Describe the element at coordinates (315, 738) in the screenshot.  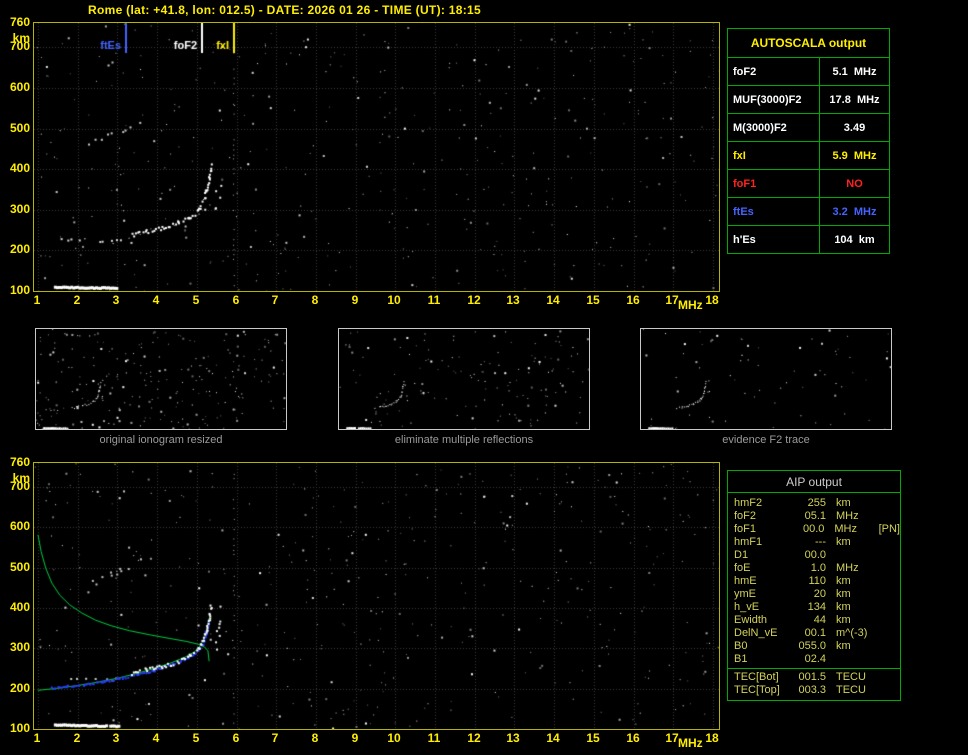
I see `bottom-xtick-8: 8` at that location.